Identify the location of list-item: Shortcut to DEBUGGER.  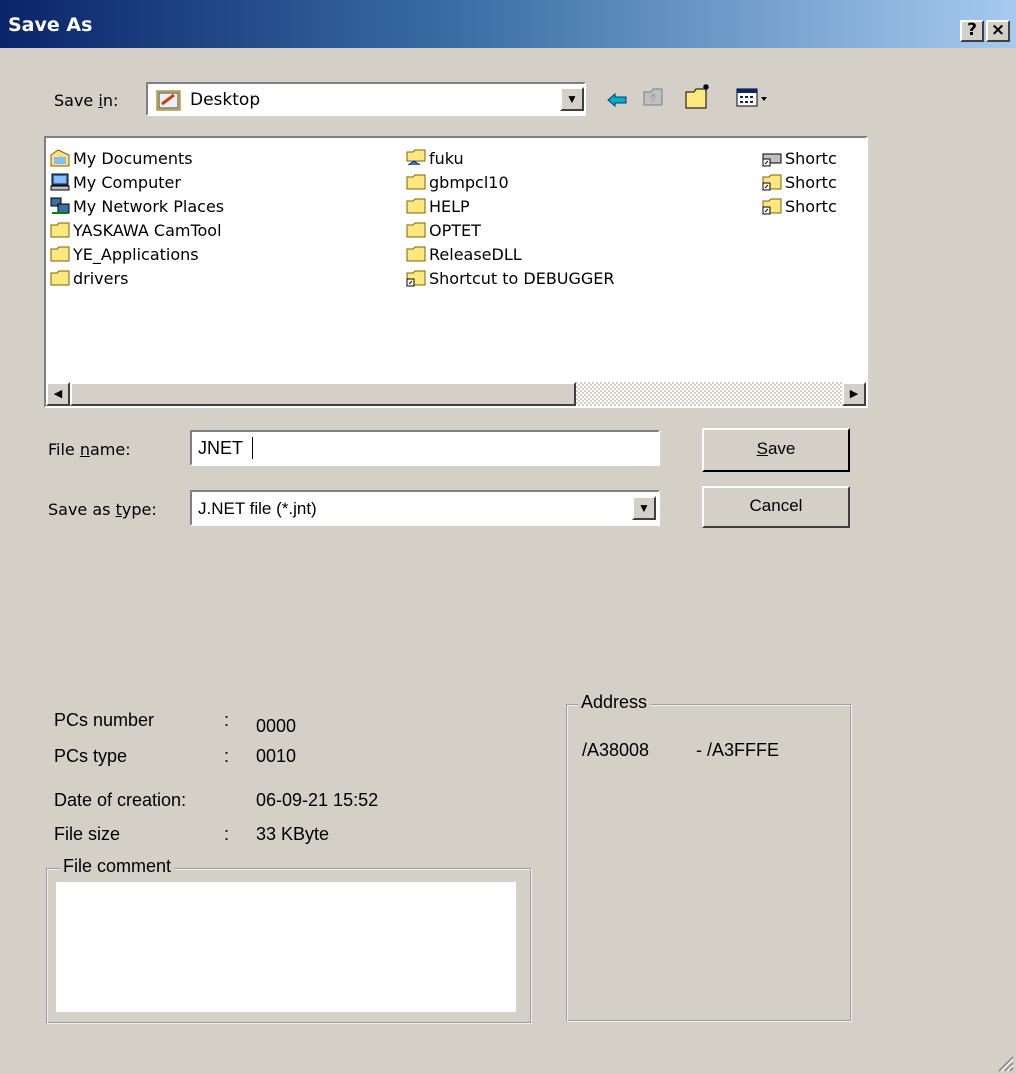
(510, 278).